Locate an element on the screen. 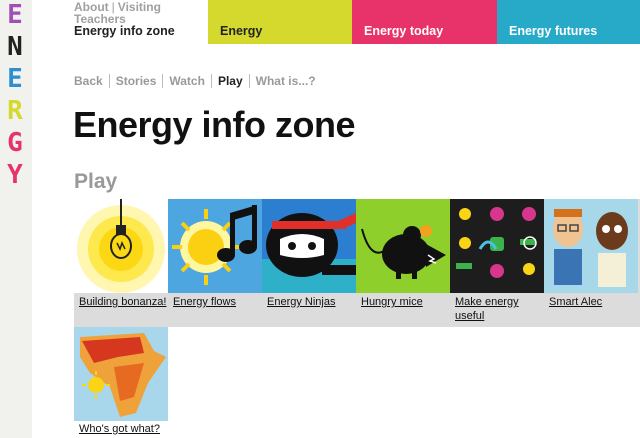  mouse-icon is located at coordinates (403, 246).